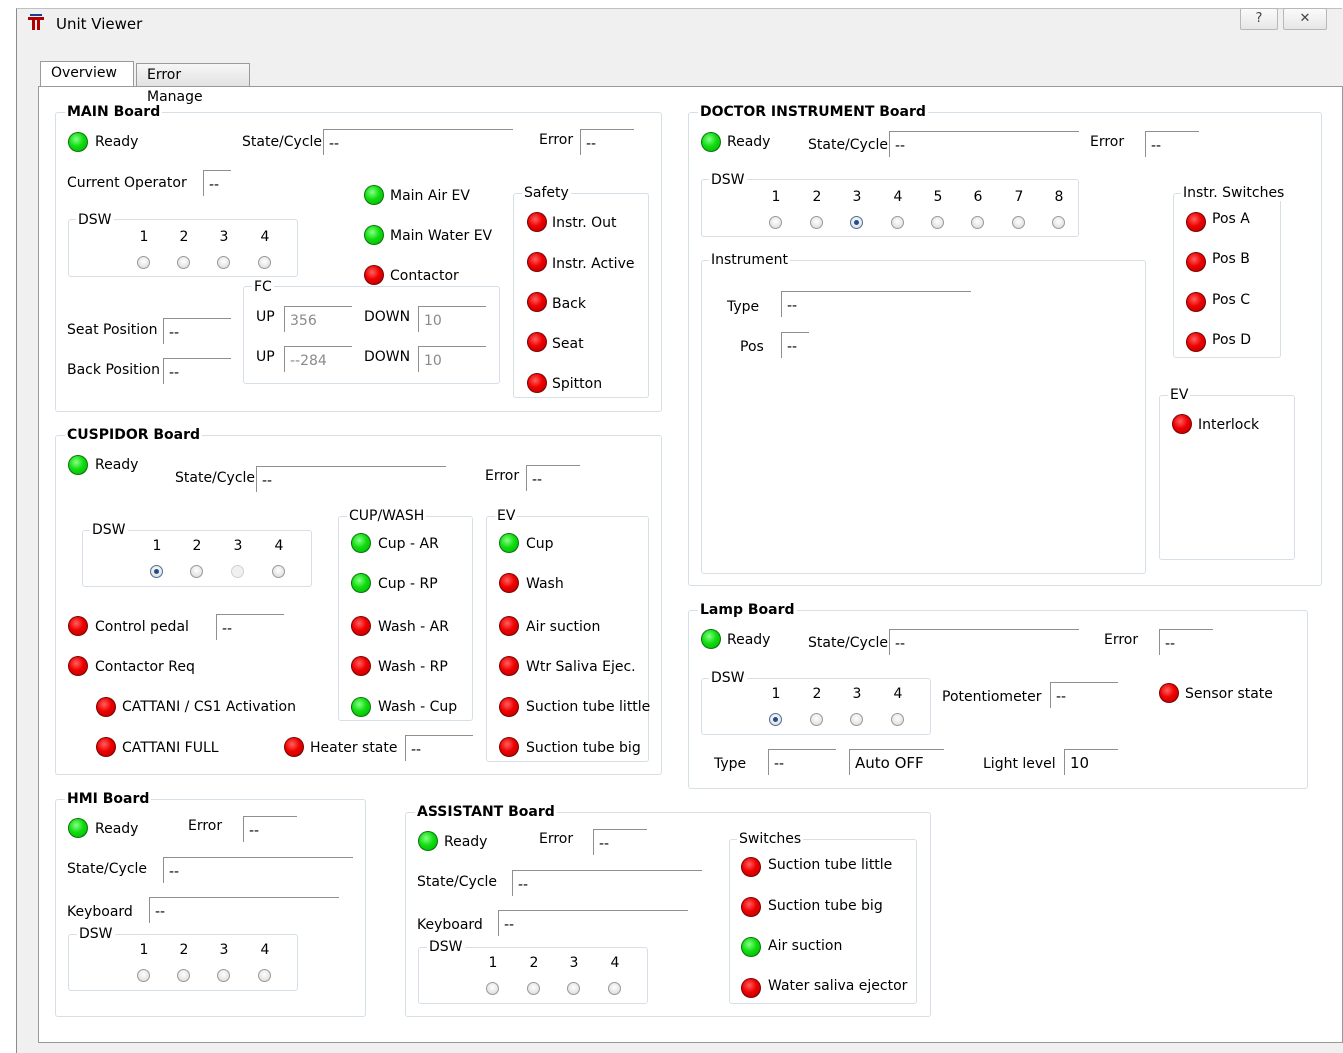 This screenshot has width=1343, height=1053. What do you see at coordinates (1305, 19) in the screenshot?
I see `close-button: ✕` at bounding box center [1305, 19].